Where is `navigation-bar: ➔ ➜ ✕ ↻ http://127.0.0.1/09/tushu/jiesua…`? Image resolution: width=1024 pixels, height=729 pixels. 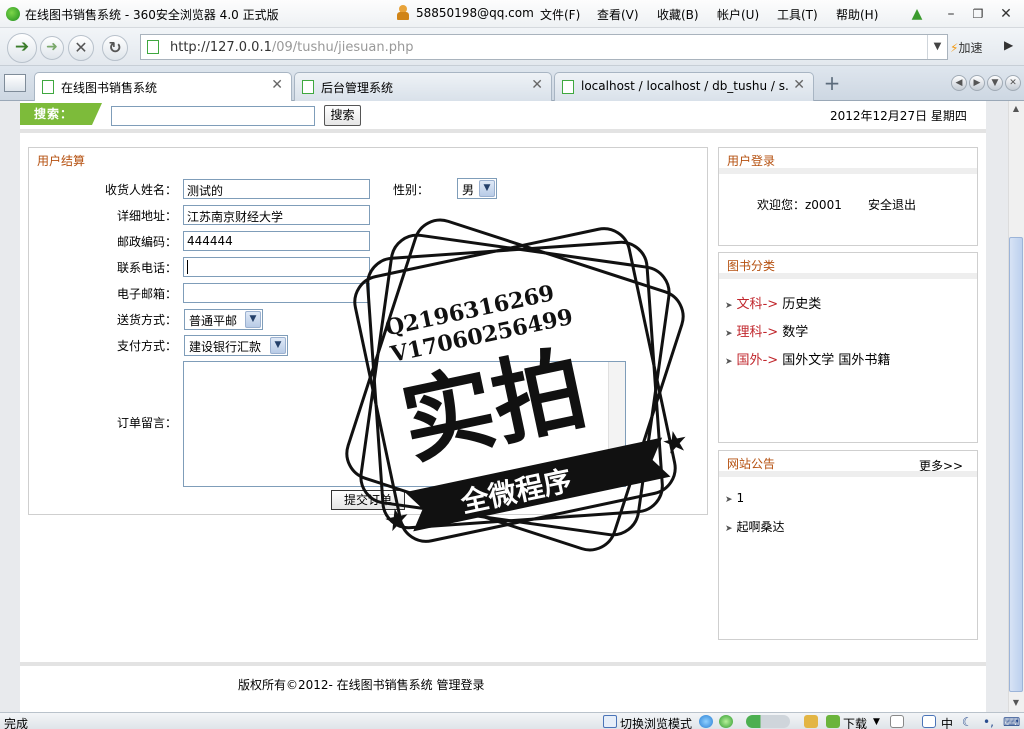 navigation-bar: ➔ ➜ ✕ ↻ http://127.0.0.1/09/tushu/jiesua… is located at coordinates (512, 47).